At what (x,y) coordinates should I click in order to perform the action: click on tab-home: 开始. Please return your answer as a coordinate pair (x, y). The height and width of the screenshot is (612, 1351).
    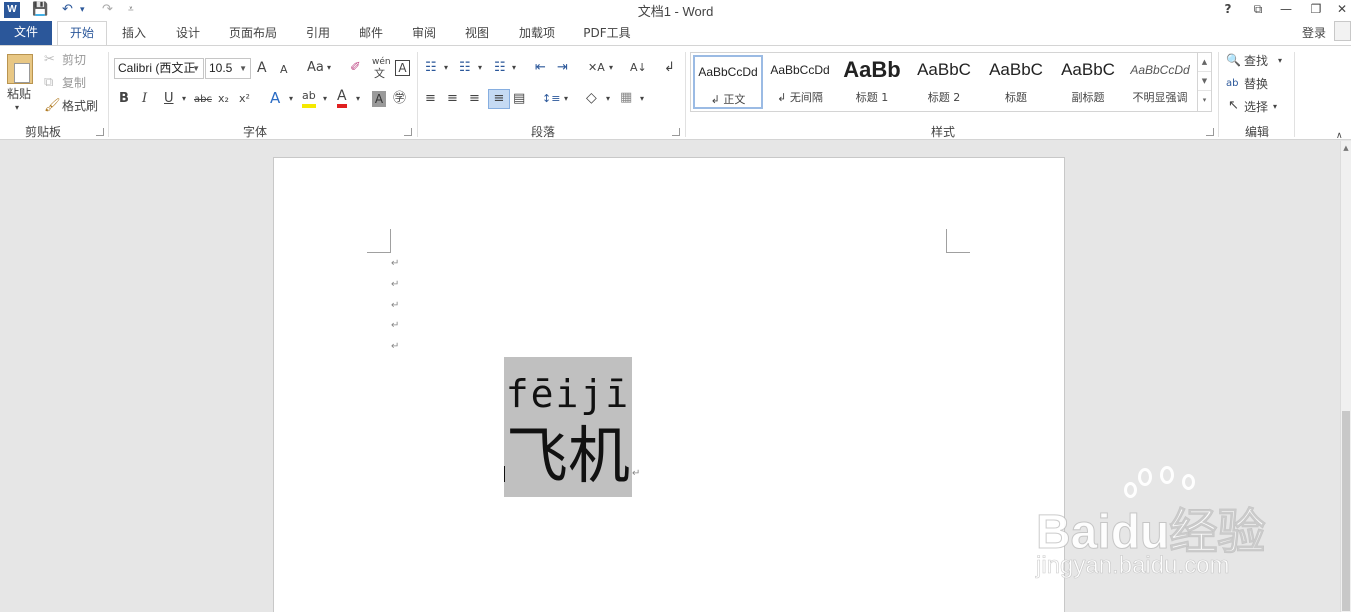
    Looking at the image, I should click on (82, 33).